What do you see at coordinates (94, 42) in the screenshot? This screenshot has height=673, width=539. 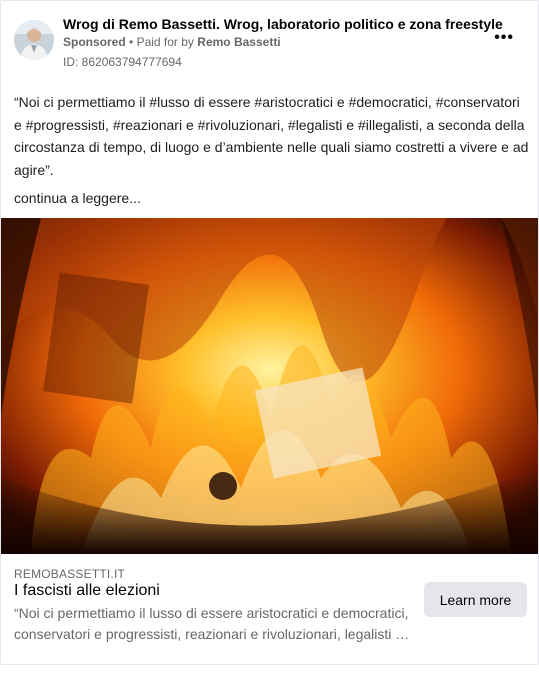 I see `sponsored-label: Sponsored` at bounding box center [94, 42].